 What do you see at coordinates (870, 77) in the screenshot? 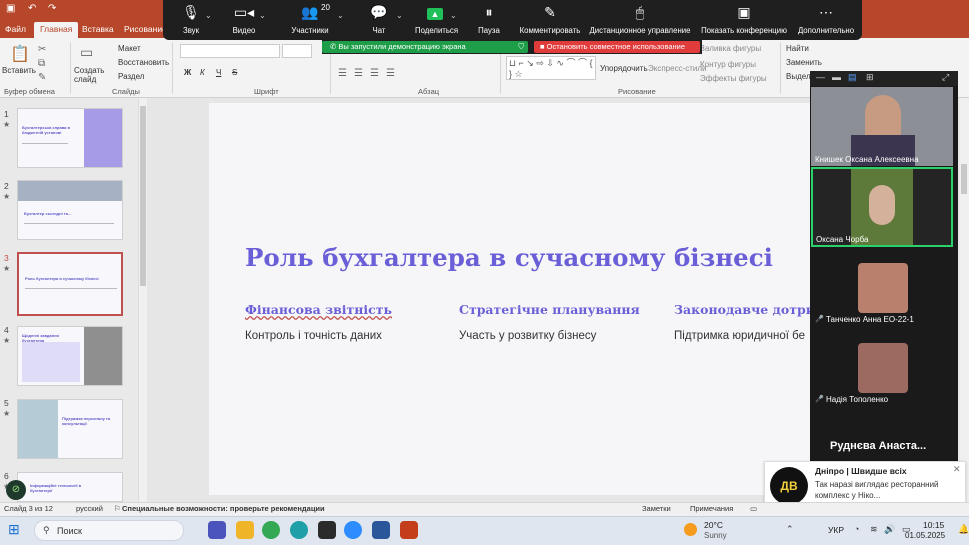
I see `gallery-view-icon: ⊞` at bounding box center [870, 77].